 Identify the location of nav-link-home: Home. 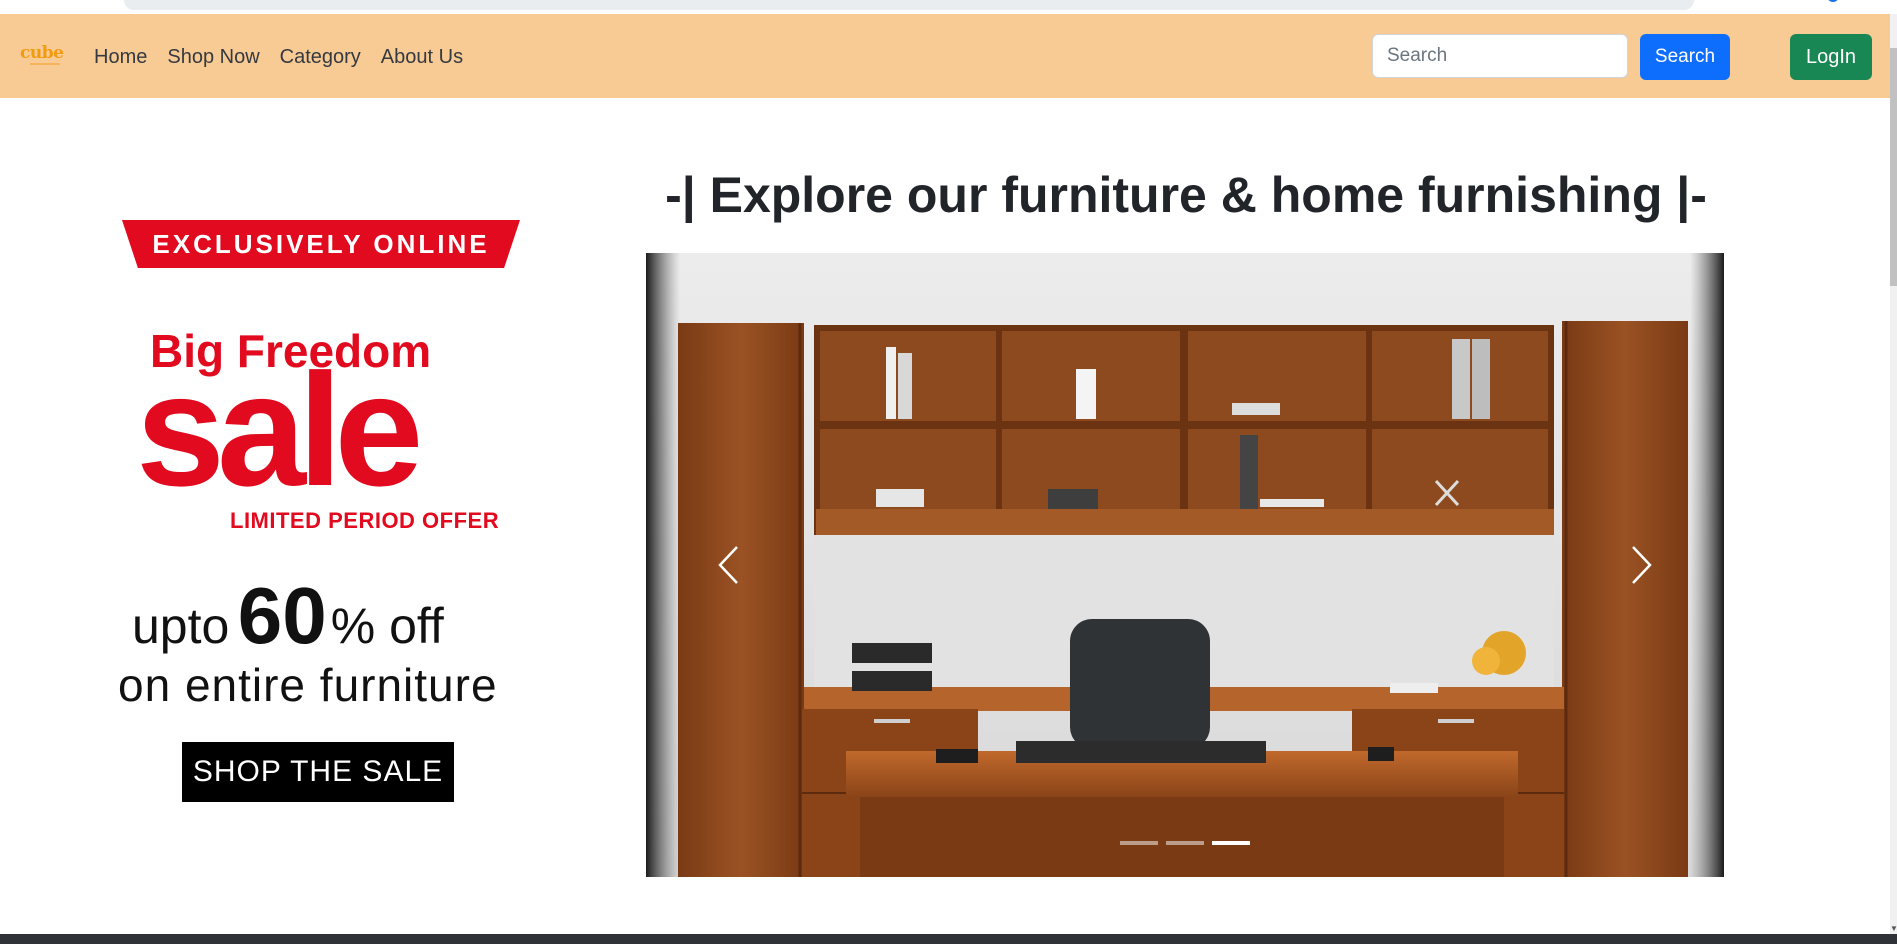
(120, 57).